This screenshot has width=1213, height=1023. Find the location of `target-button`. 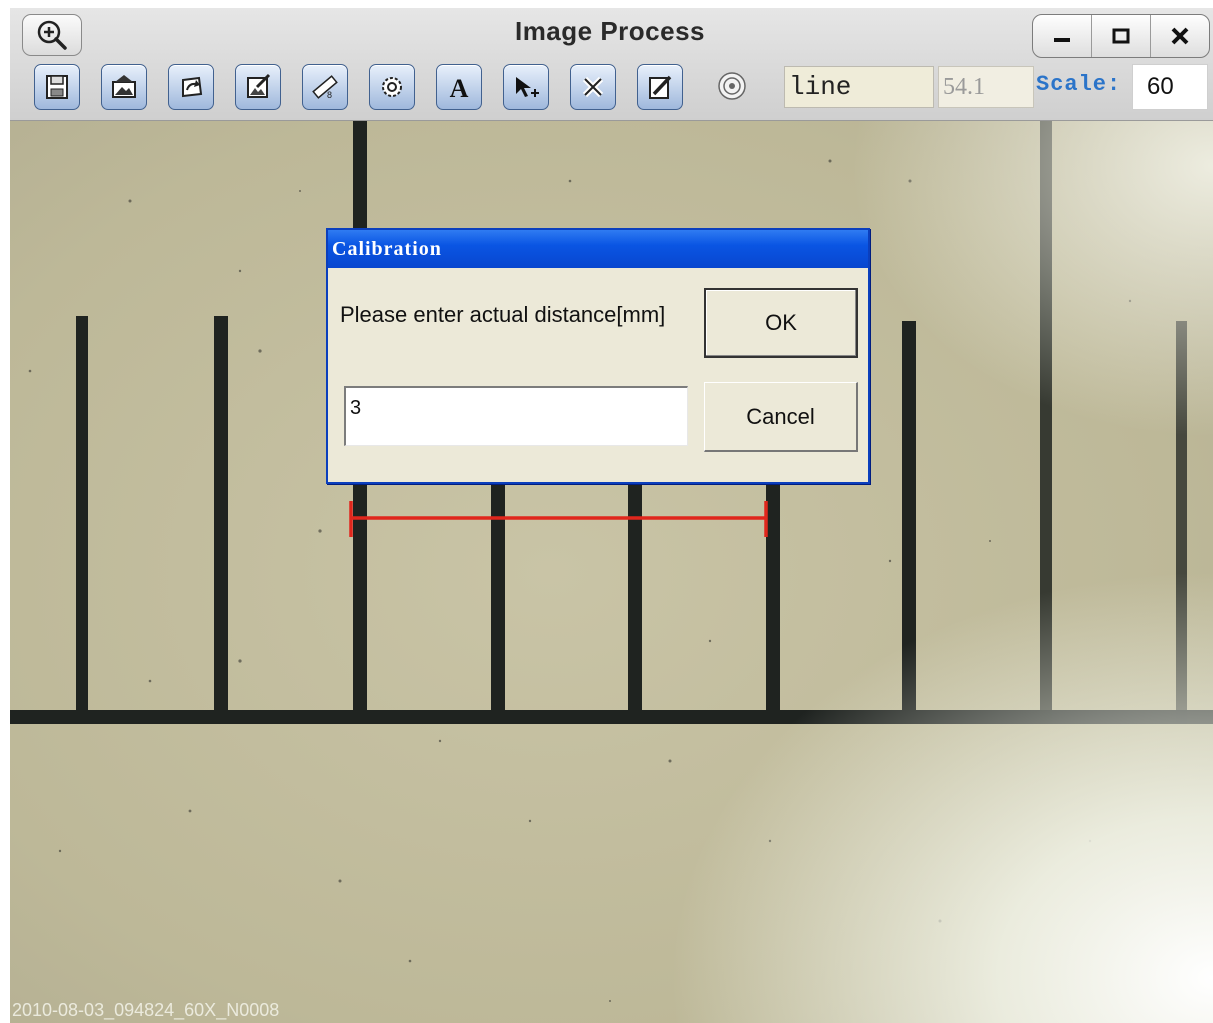

target-button is located at coordinates (732, 86).